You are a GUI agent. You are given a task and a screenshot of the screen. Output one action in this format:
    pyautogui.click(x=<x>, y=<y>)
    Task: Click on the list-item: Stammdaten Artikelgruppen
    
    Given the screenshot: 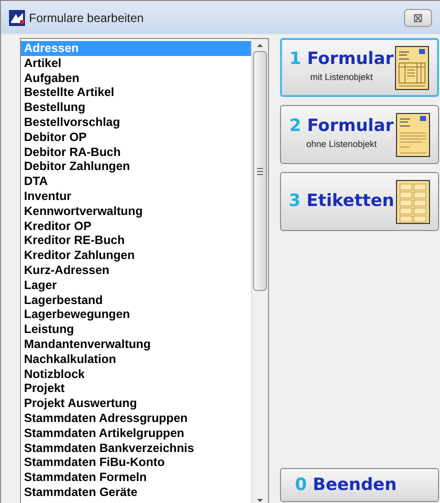 What is the action you would take?
    pyautogui.click(x=136, y=433)
    